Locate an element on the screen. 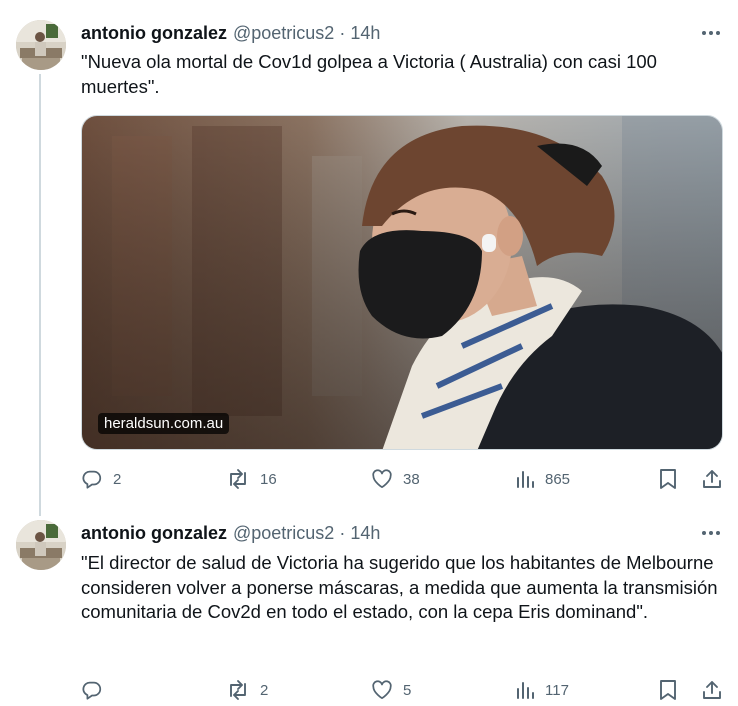  like-count: 38 is located at coordinates (411, 479).